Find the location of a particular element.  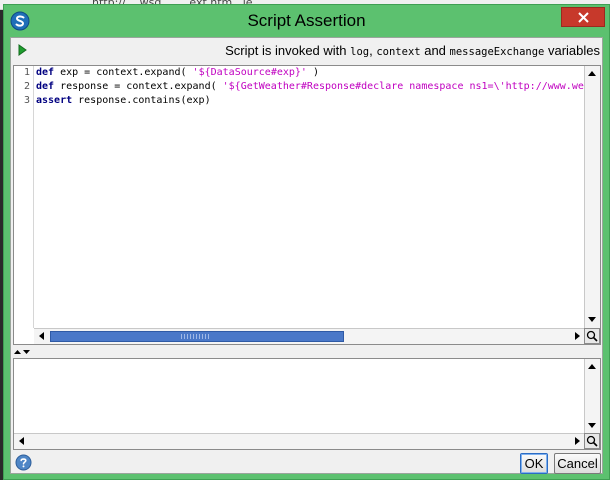

run-icon is located at coordinates (22, 50).